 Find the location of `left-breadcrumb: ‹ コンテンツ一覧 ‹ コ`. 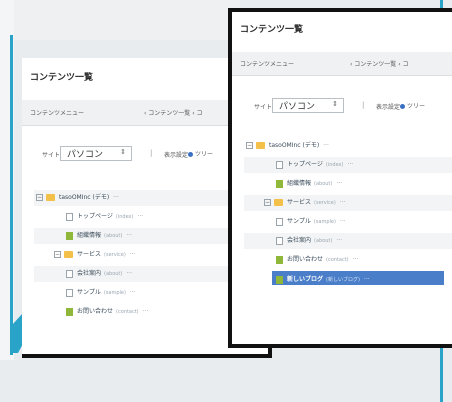

left-breadcrumb: ‹ コンテンツ一覧 ‹ コ is located at coordinates (173, 112).